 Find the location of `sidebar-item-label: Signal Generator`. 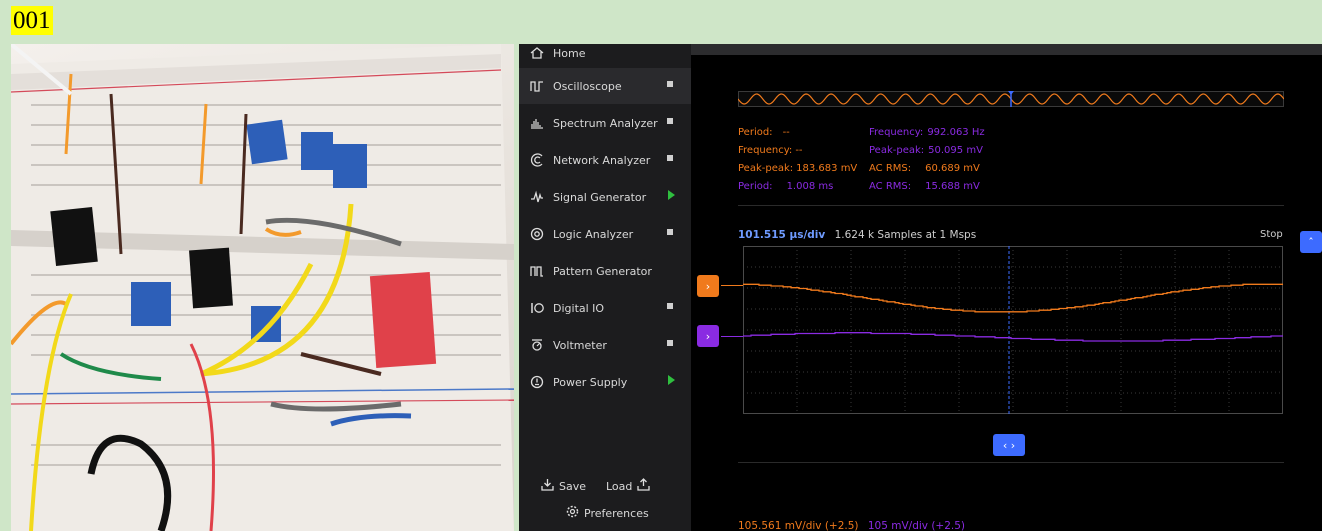

sidebar-item-label: Signal Generator is located at coordinates (600, 197).